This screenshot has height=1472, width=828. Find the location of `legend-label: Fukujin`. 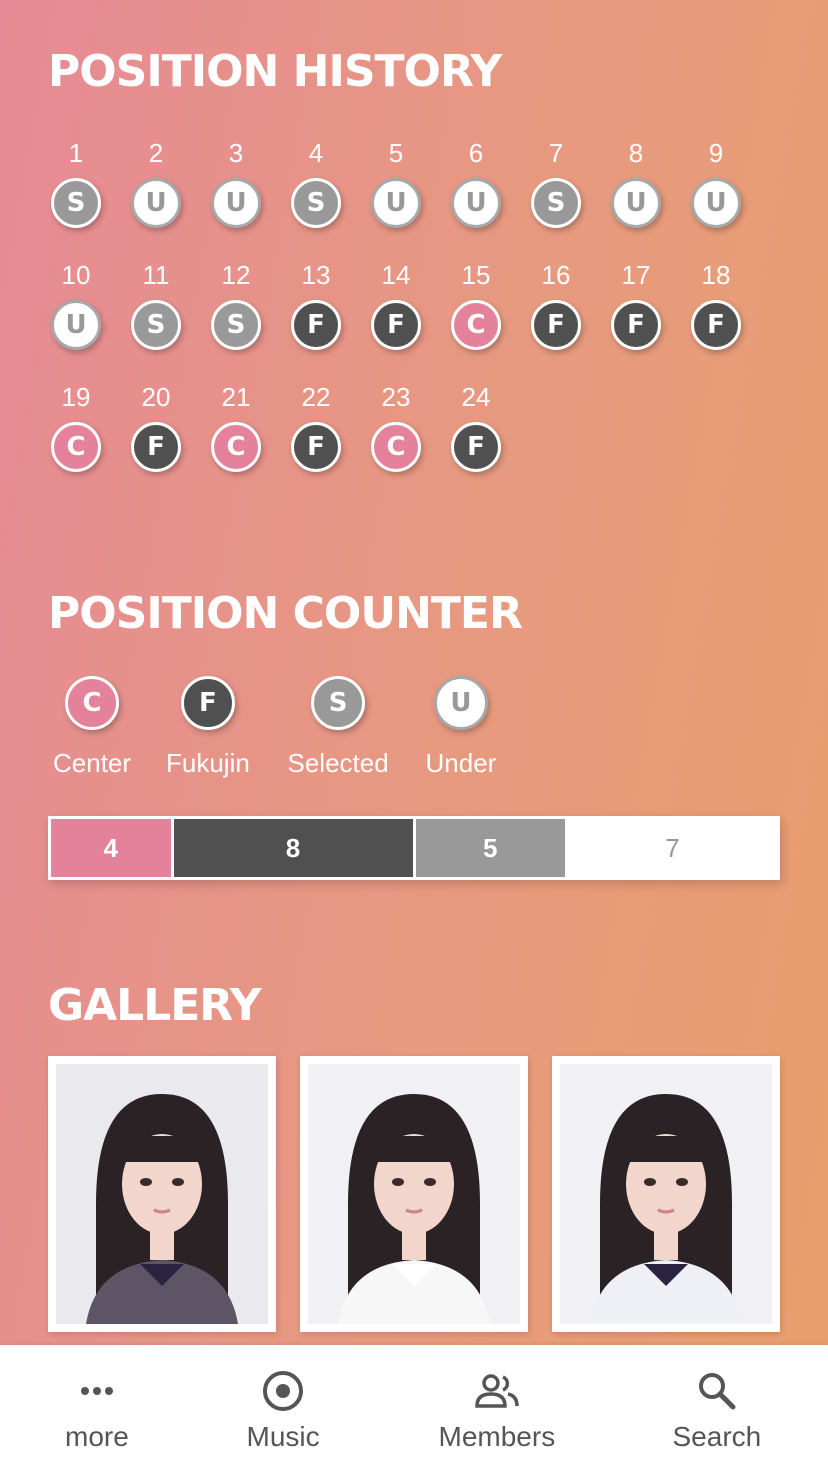

legend-label: Fukujin is located at coordinates (208, 763).